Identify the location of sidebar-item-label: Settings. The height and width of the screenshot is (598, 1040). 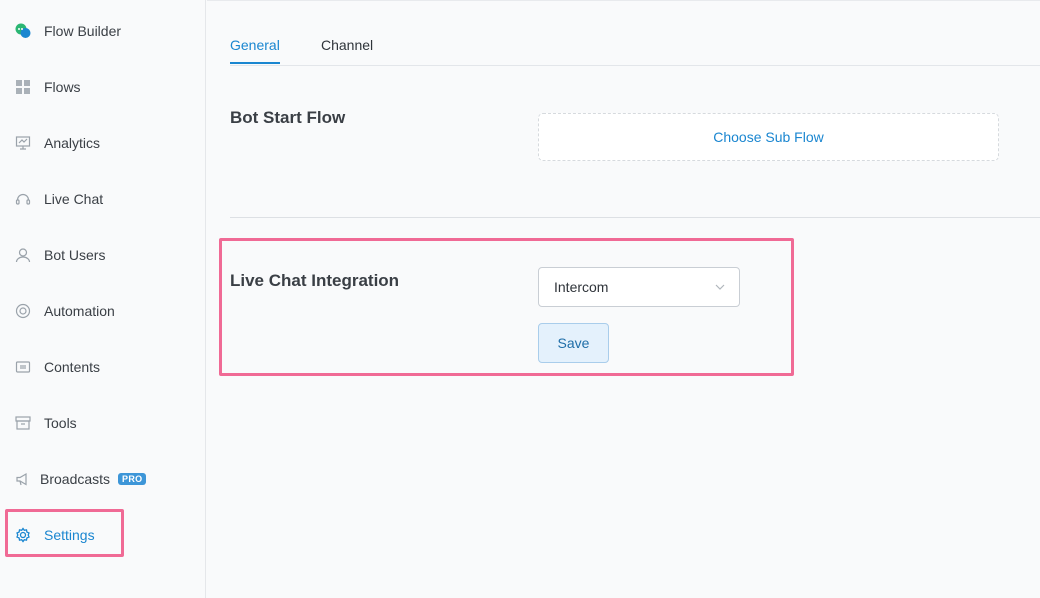
(69, 535).